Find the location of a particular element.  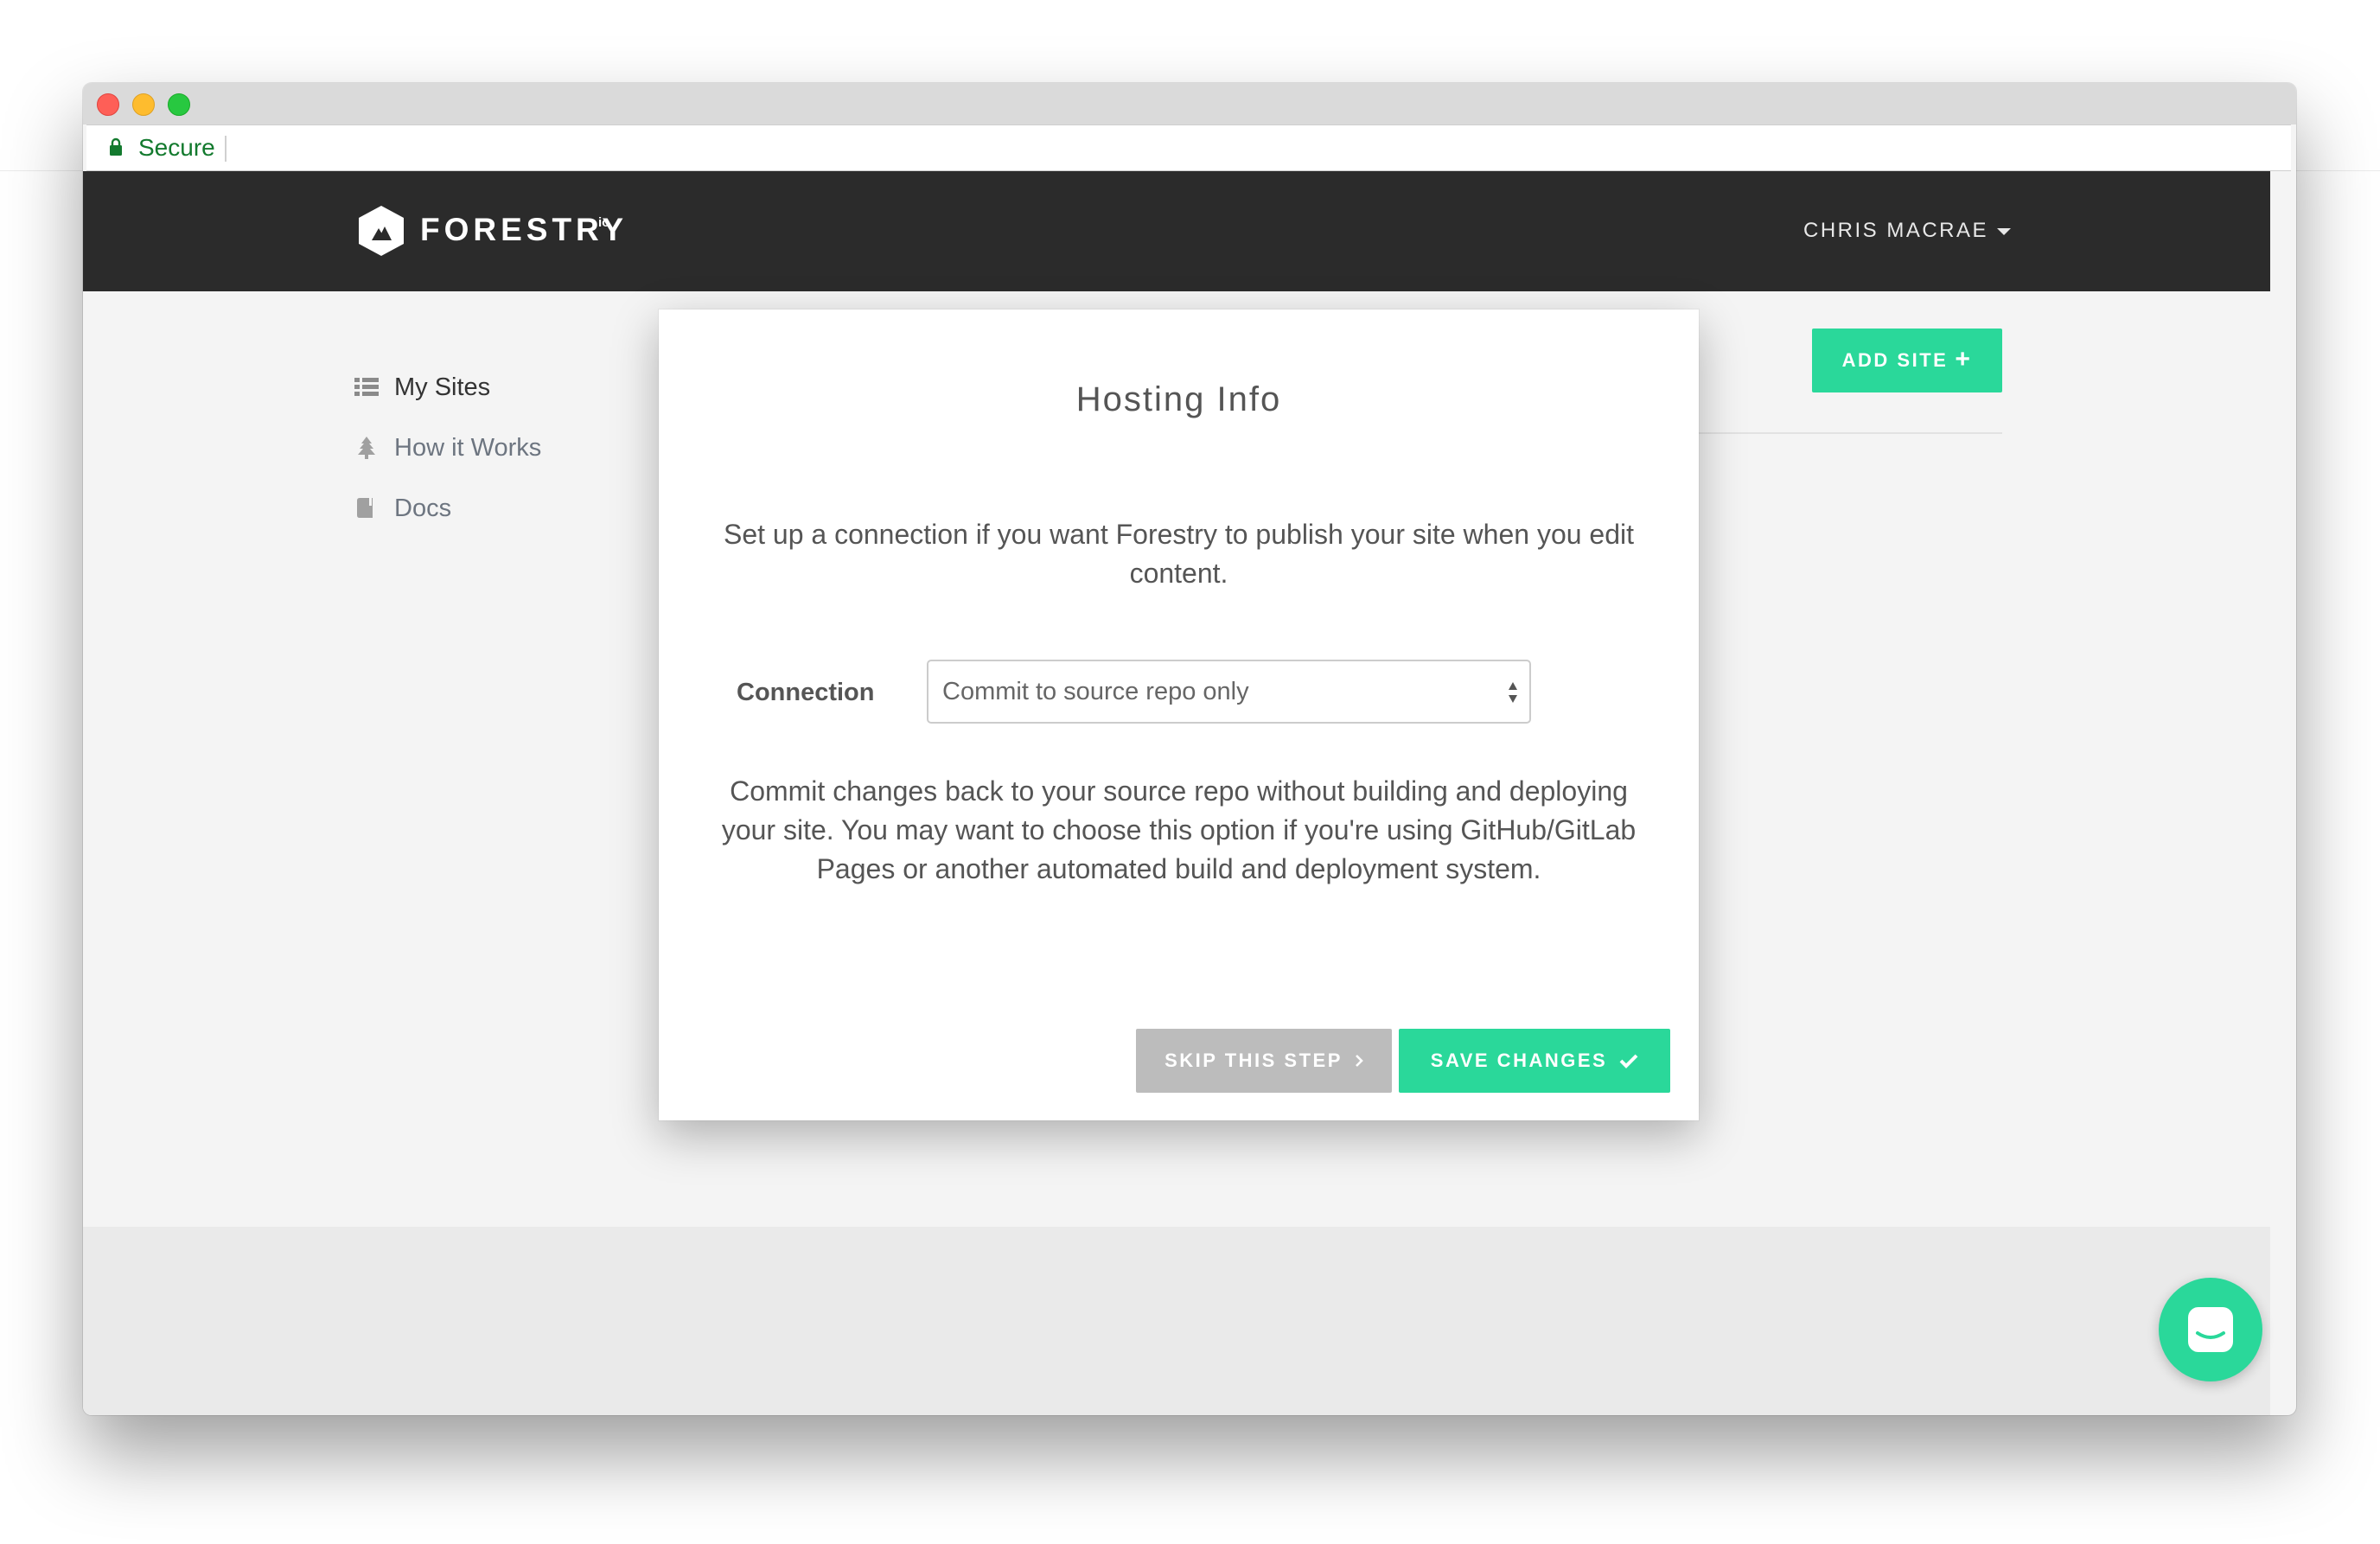

secure-label: Secure is located at coordinates (176, 147).